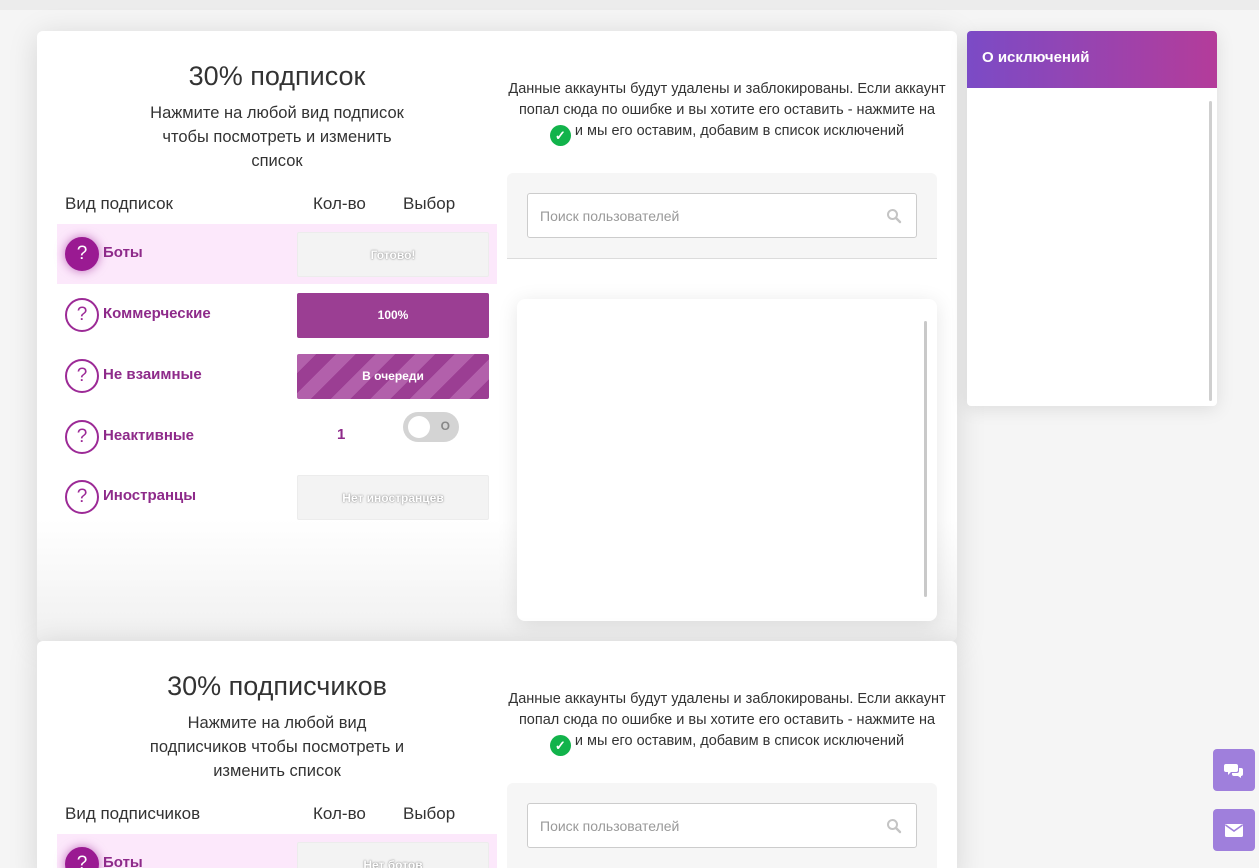 This screenshot has width=1259, height=868. I want to click on category-row-commercial: ? Коммерческие 100%, so click(277, 315).